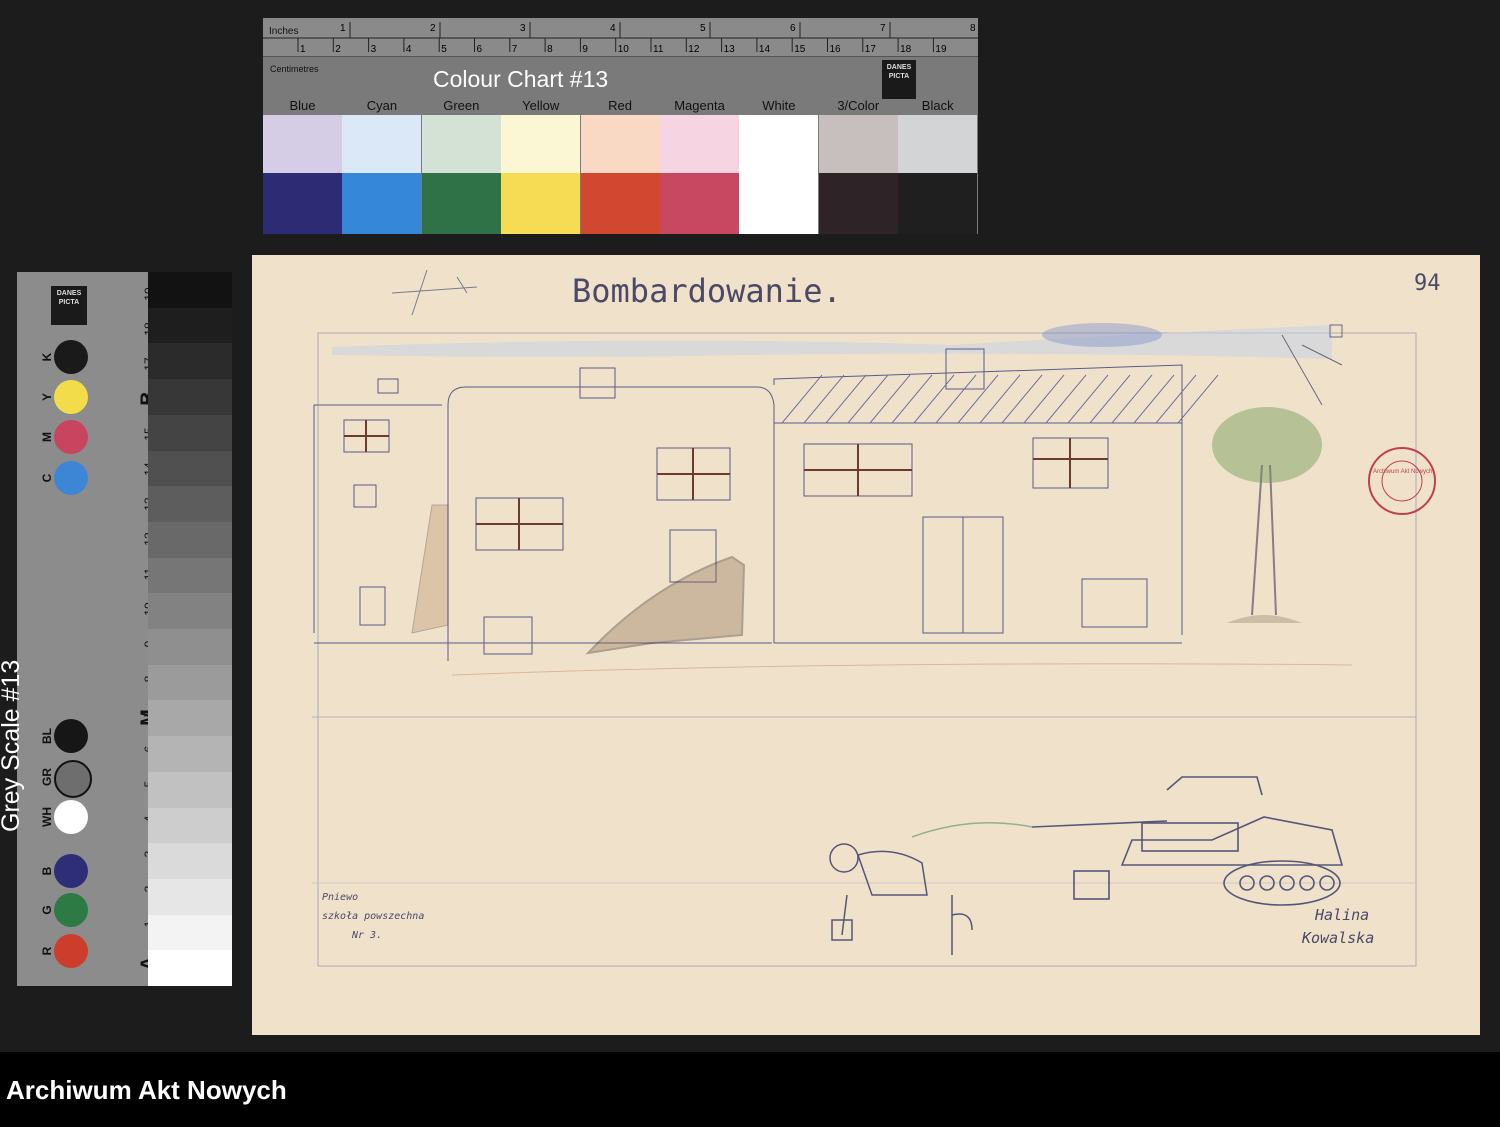 The width and height of the screenshot is (1500, 1127). Describe the element at coordinates (1102, 335) in the screenshot. I see `smoke-cloud` at that location.